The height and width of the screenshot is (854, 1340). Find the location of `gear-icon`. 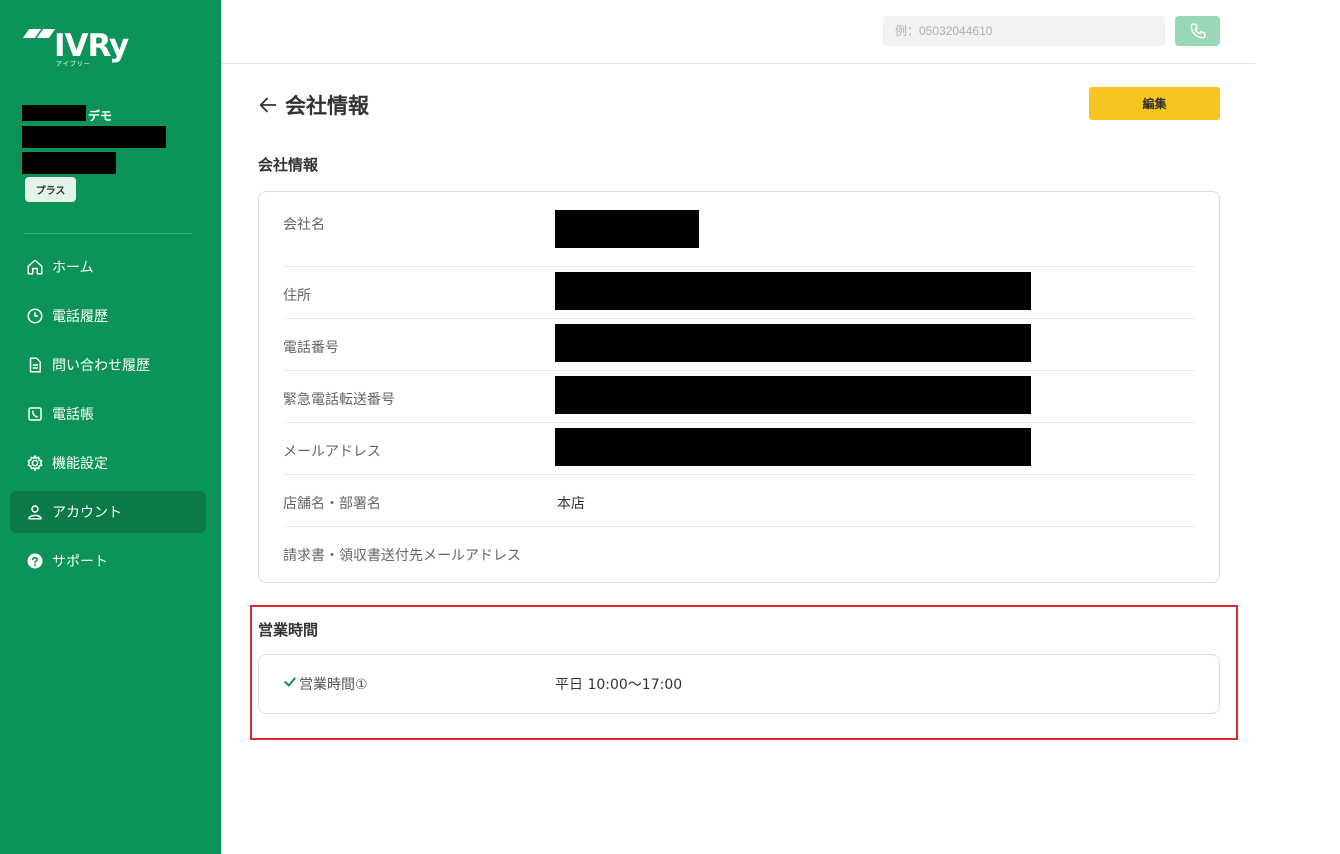

gear-icon is located at coordinates (35, 463).